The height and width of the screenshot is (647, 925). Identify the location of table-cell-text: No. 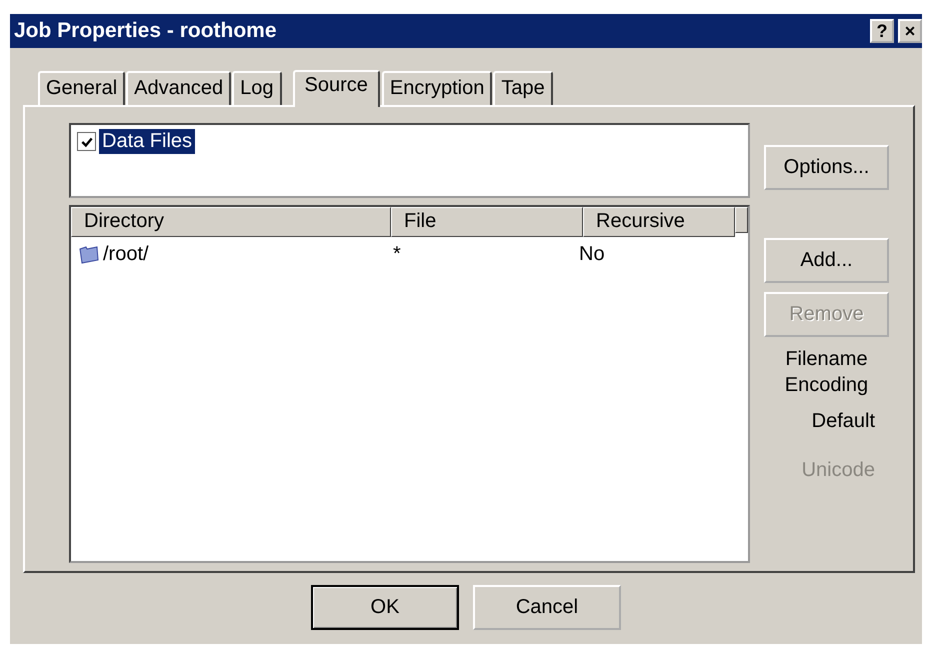
(592, 254).